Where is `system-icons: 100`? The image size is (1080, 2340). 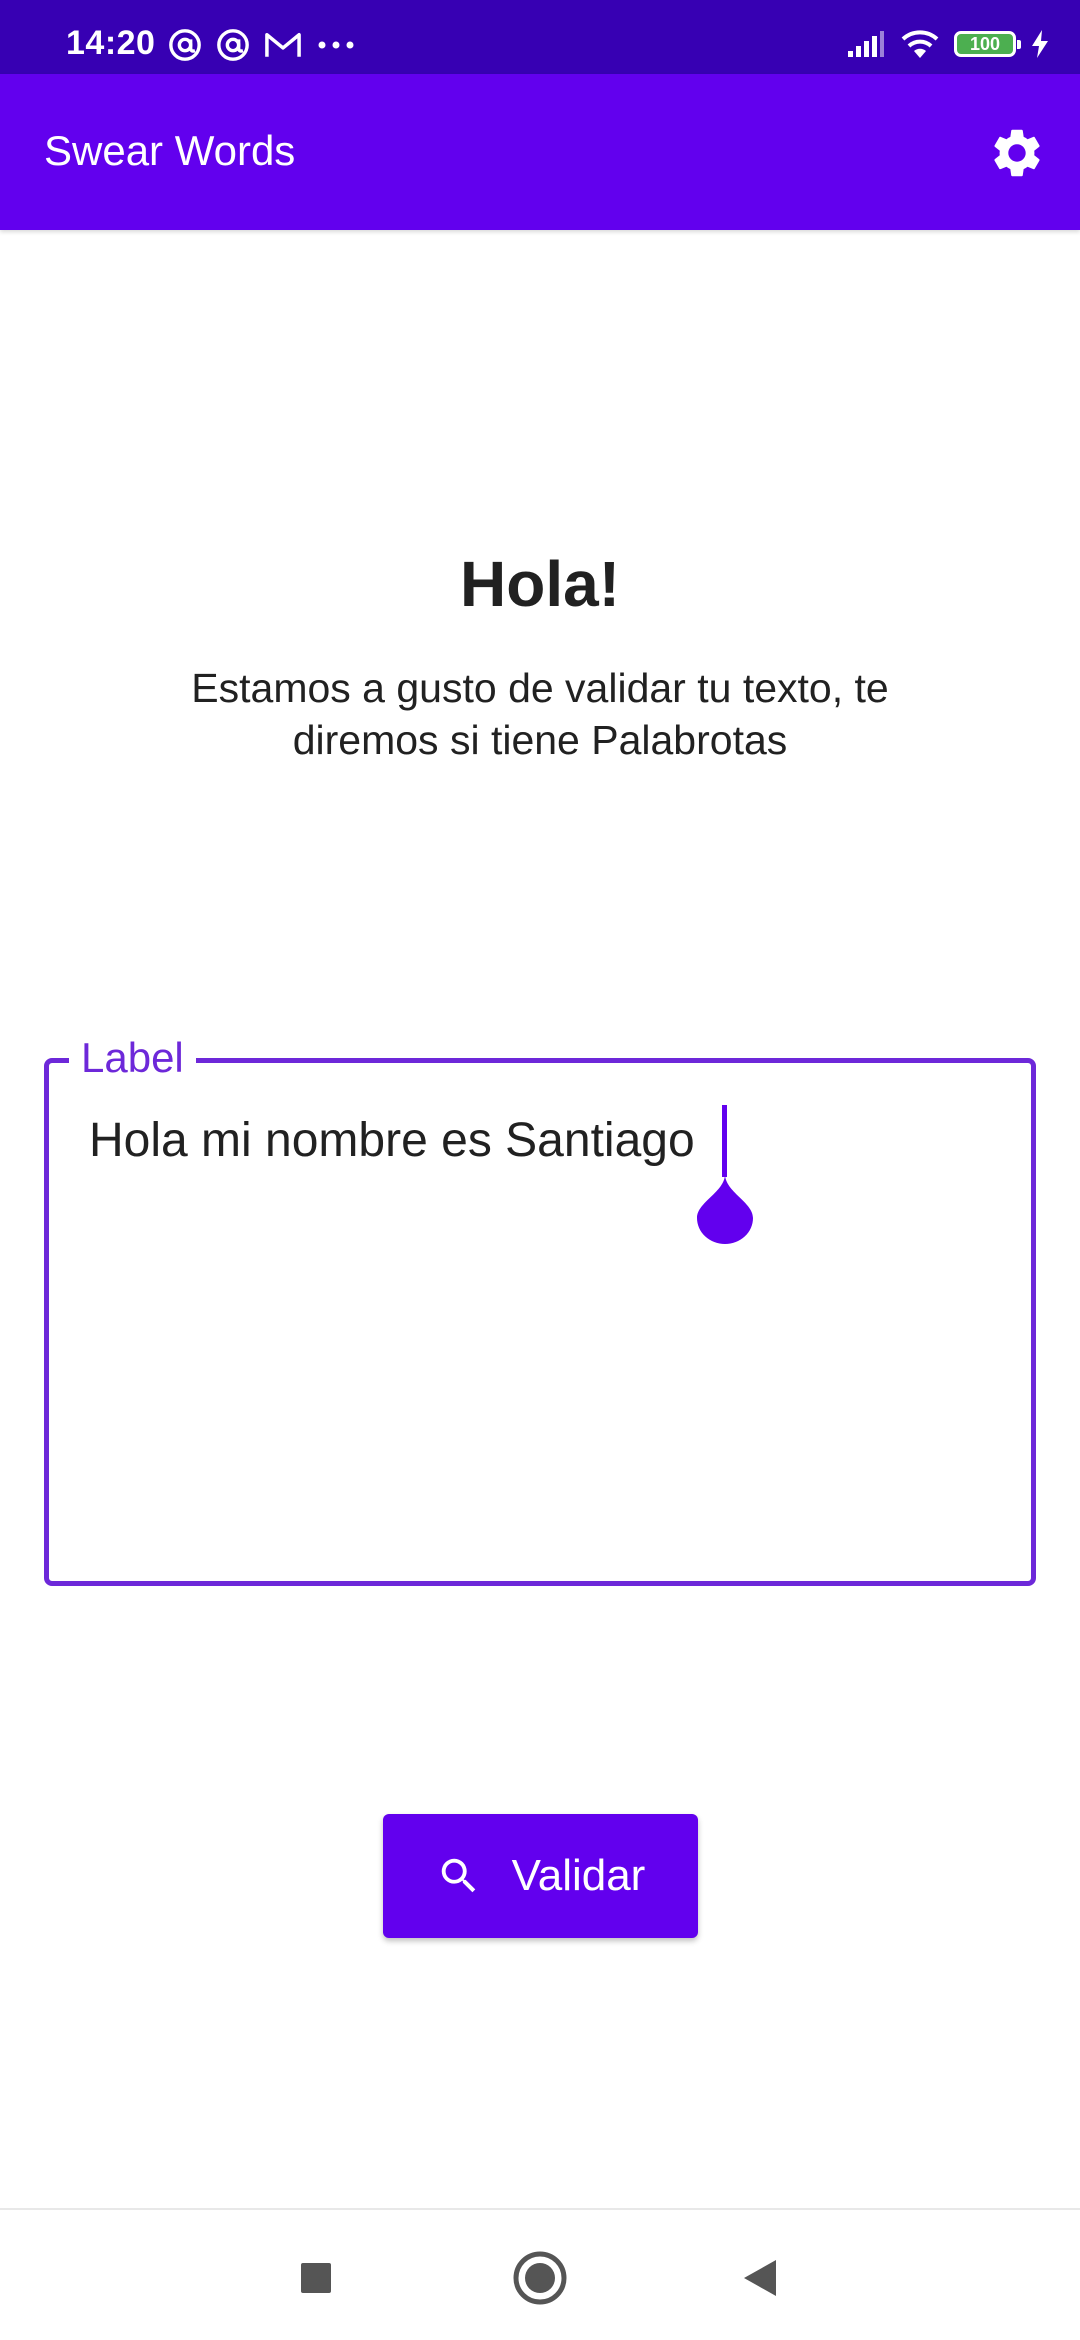 system-icons: 100 is located at coordinates (948, 44).